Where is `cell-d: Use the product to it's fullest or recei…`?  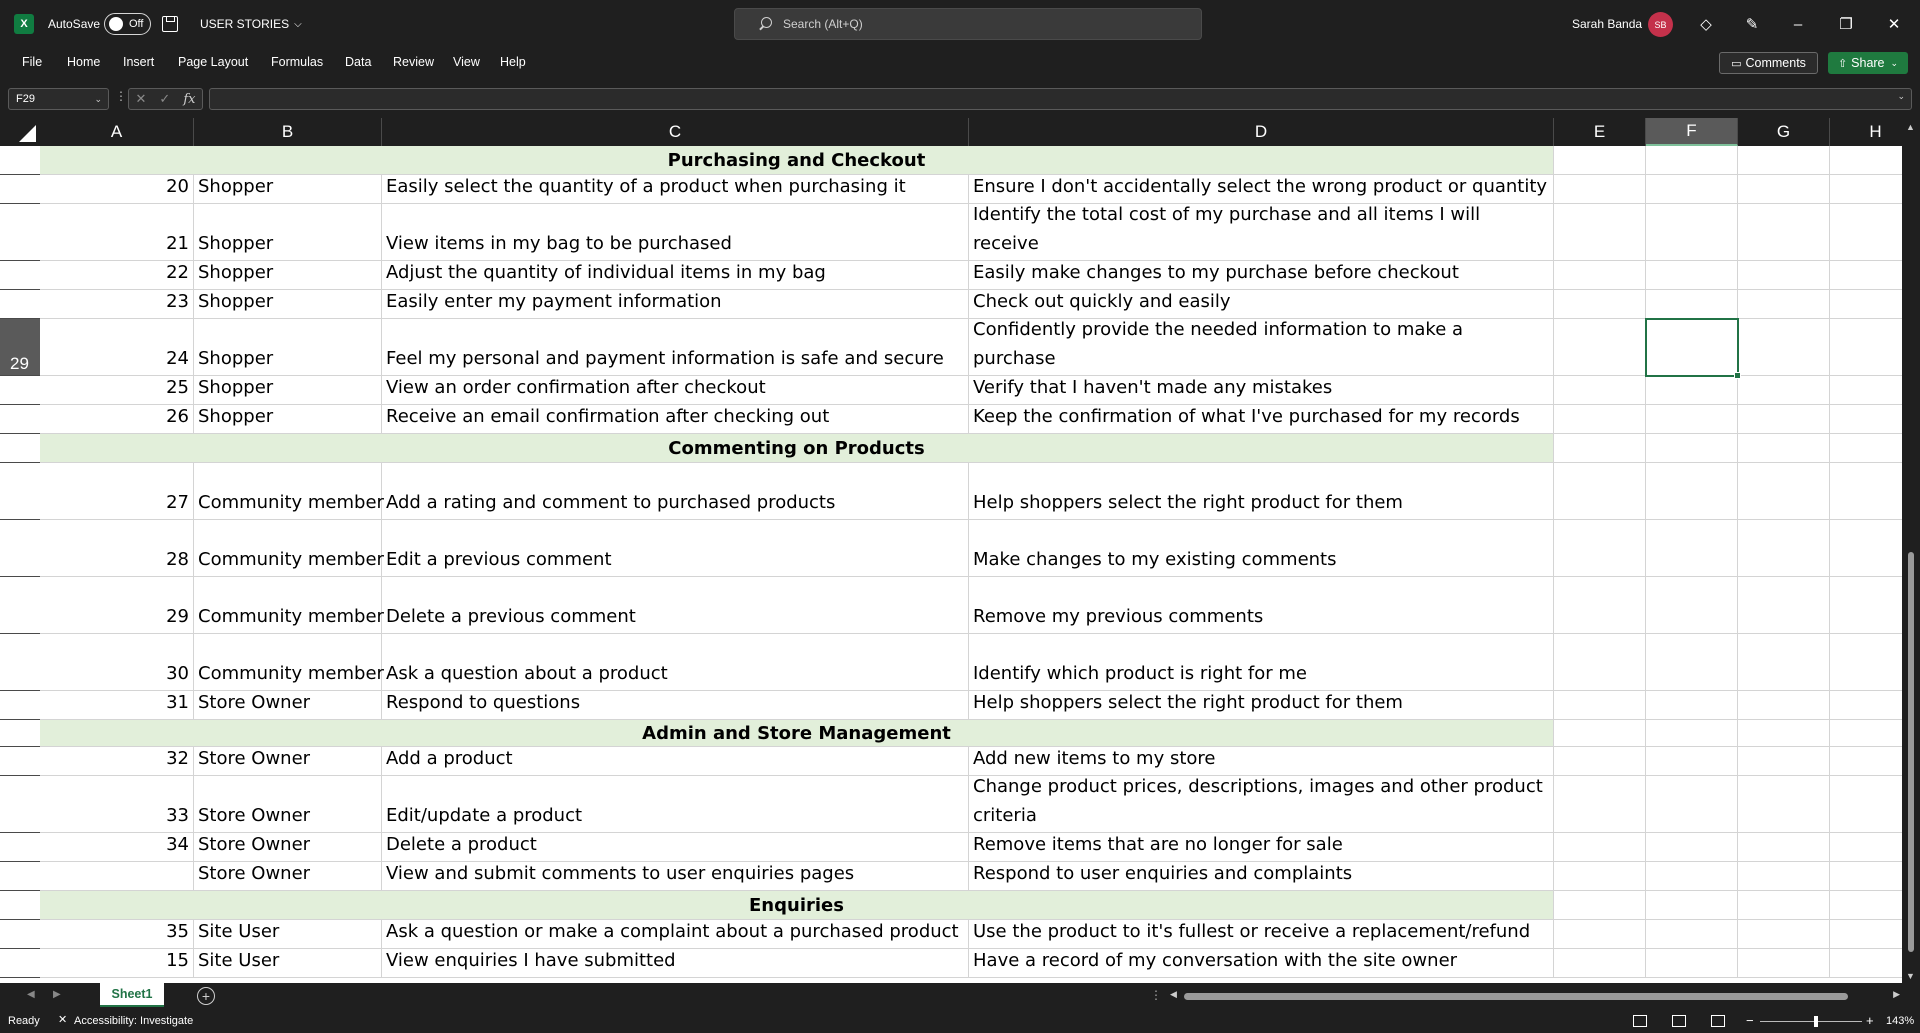
cell-d: Use the product to it's fullest or recei… is located at coordinates (1261, 934).